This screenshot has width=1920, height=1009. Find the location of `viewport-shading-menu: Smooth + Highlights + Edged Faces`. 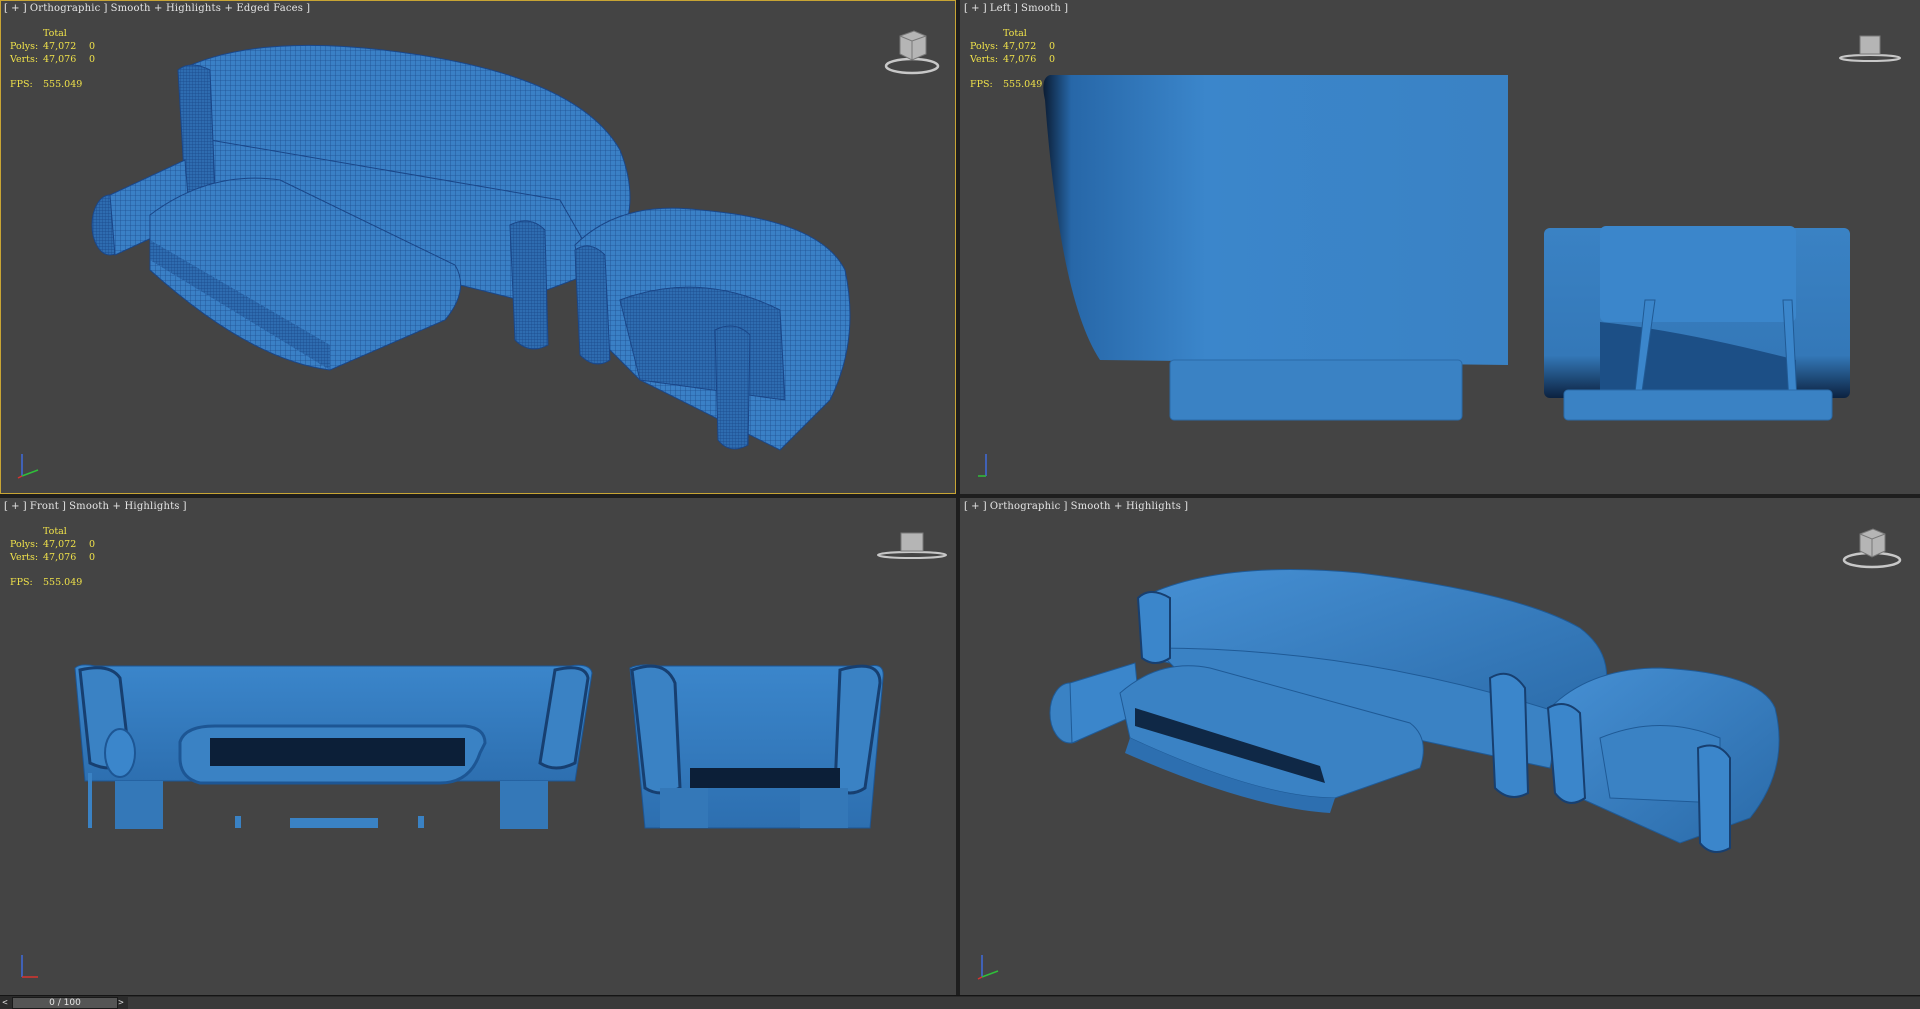

viewport-shading-menu: Smooth + Highlights + Edged Faces is located at coordinates (207, 8).